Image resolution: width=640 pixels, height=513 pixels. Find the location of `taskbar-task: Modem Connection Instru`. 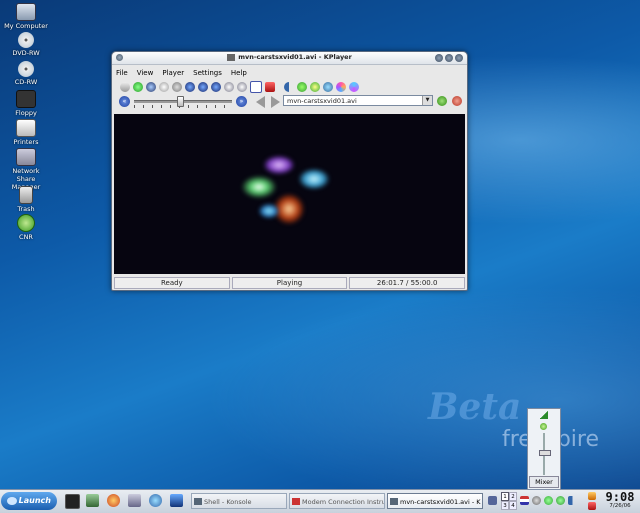

taskbar-task: Modem Connection Instru is located at coordinates (337, 501).